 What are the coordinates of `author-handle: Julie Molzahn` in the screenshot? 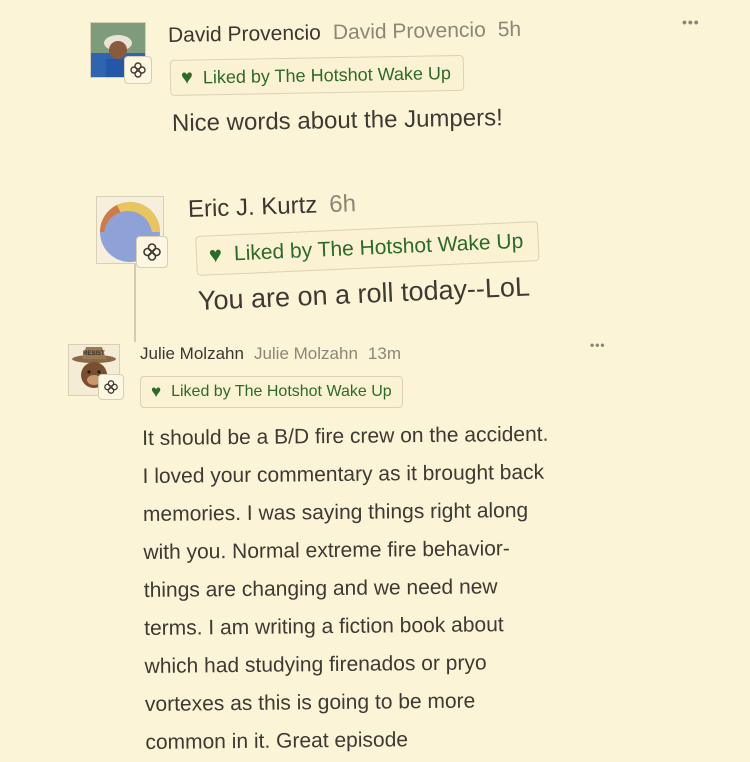 It's located at (306, 354).